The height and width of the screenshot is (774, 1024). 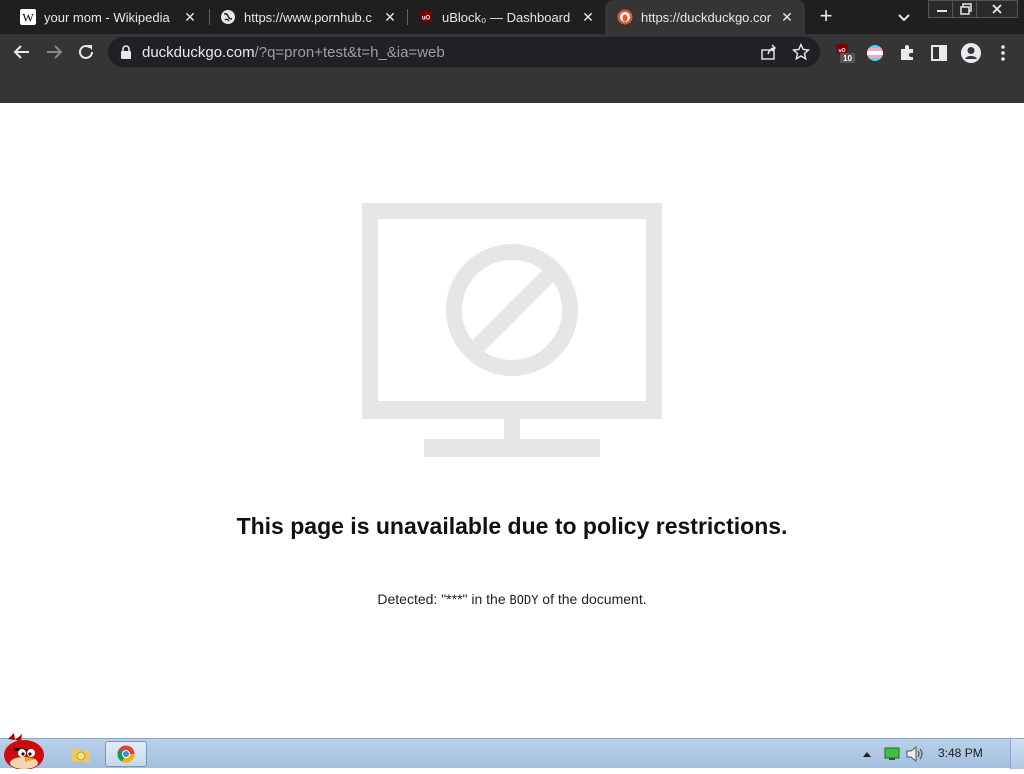 I want to click on blocked-monitor-icon, so click(x=512, y=330).